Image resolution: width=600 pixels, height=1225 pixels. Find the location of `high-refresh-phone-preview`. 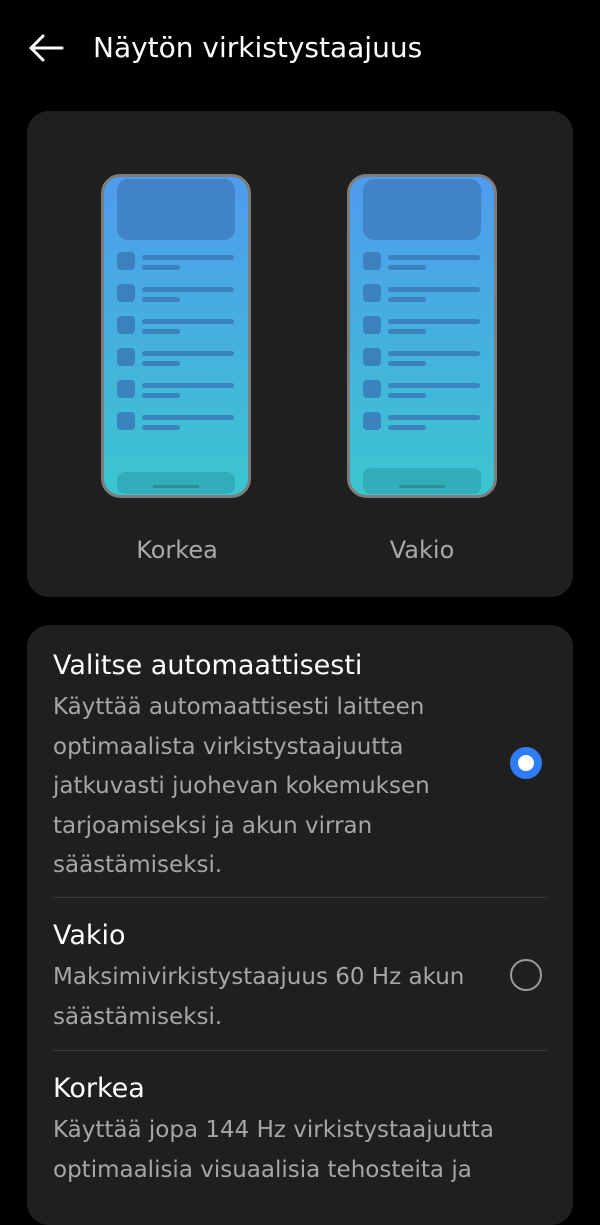

high-refresh-phone-preview is located at coordinates (176, 336).